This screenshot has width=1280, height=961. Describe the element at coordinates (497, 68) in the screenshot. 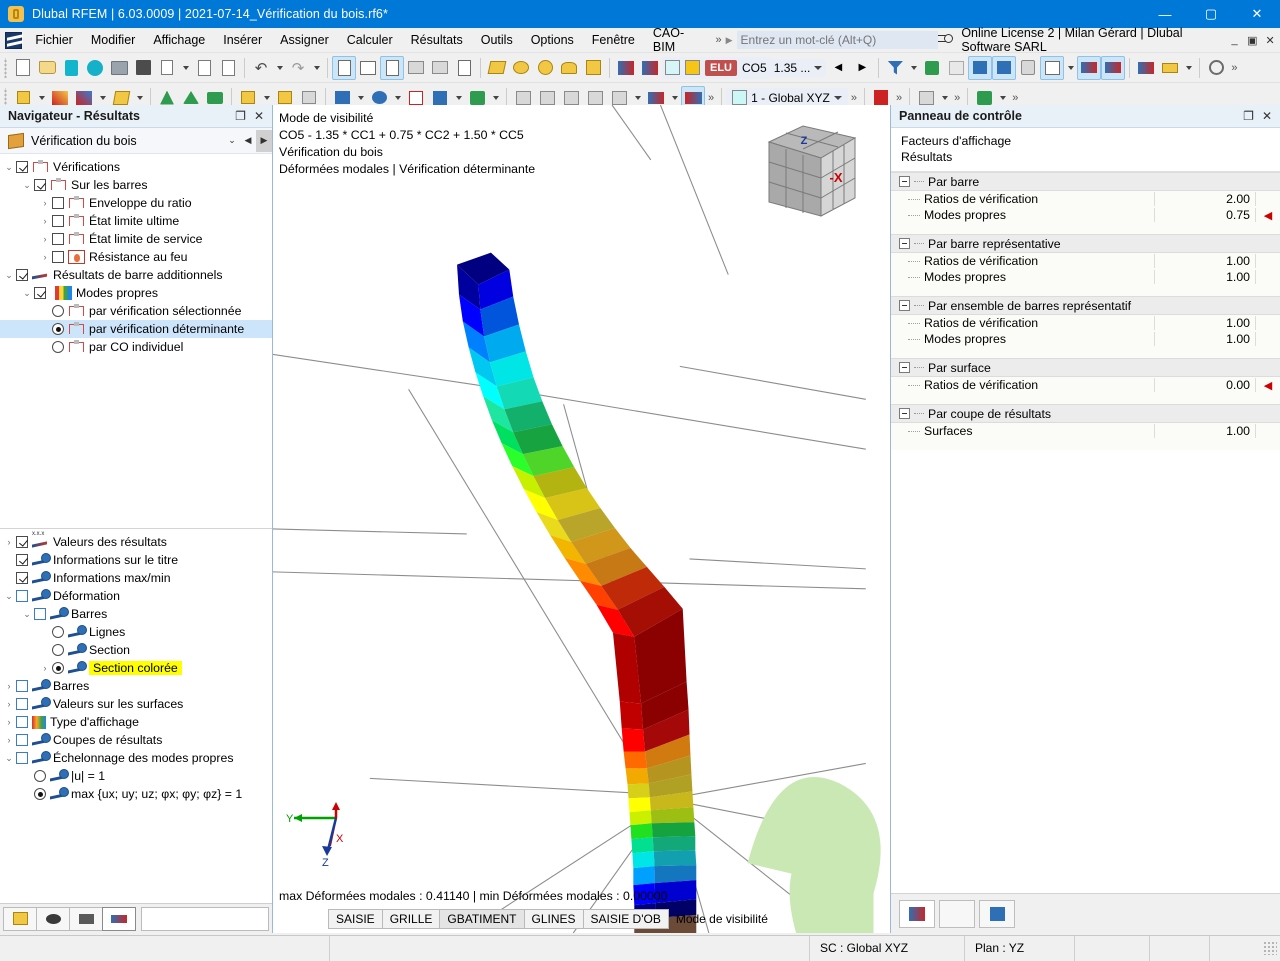

I see `select-surface-button` at that location.